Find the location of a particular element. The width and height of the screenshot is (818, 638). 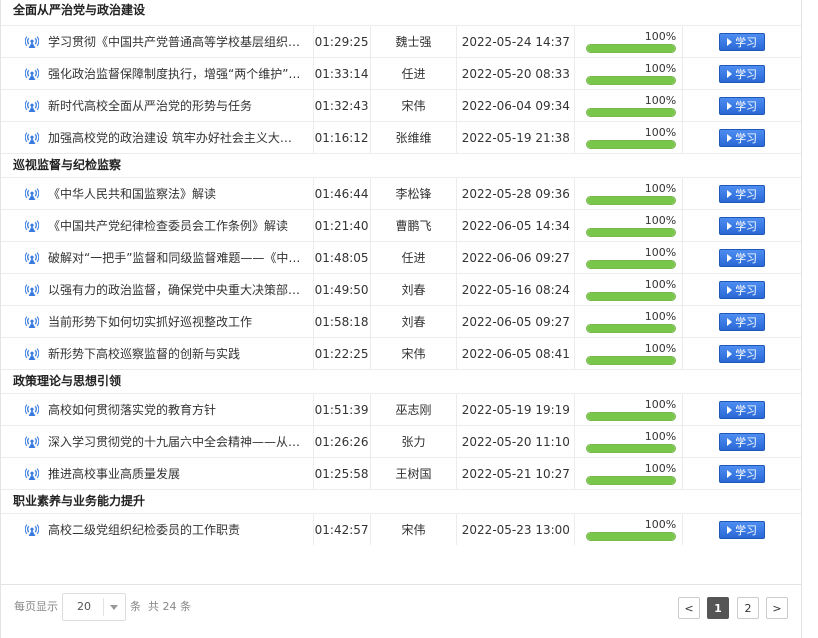

course-title: 高校如何贯彻落实党的教育方针 is located at coordinates (175, 409).